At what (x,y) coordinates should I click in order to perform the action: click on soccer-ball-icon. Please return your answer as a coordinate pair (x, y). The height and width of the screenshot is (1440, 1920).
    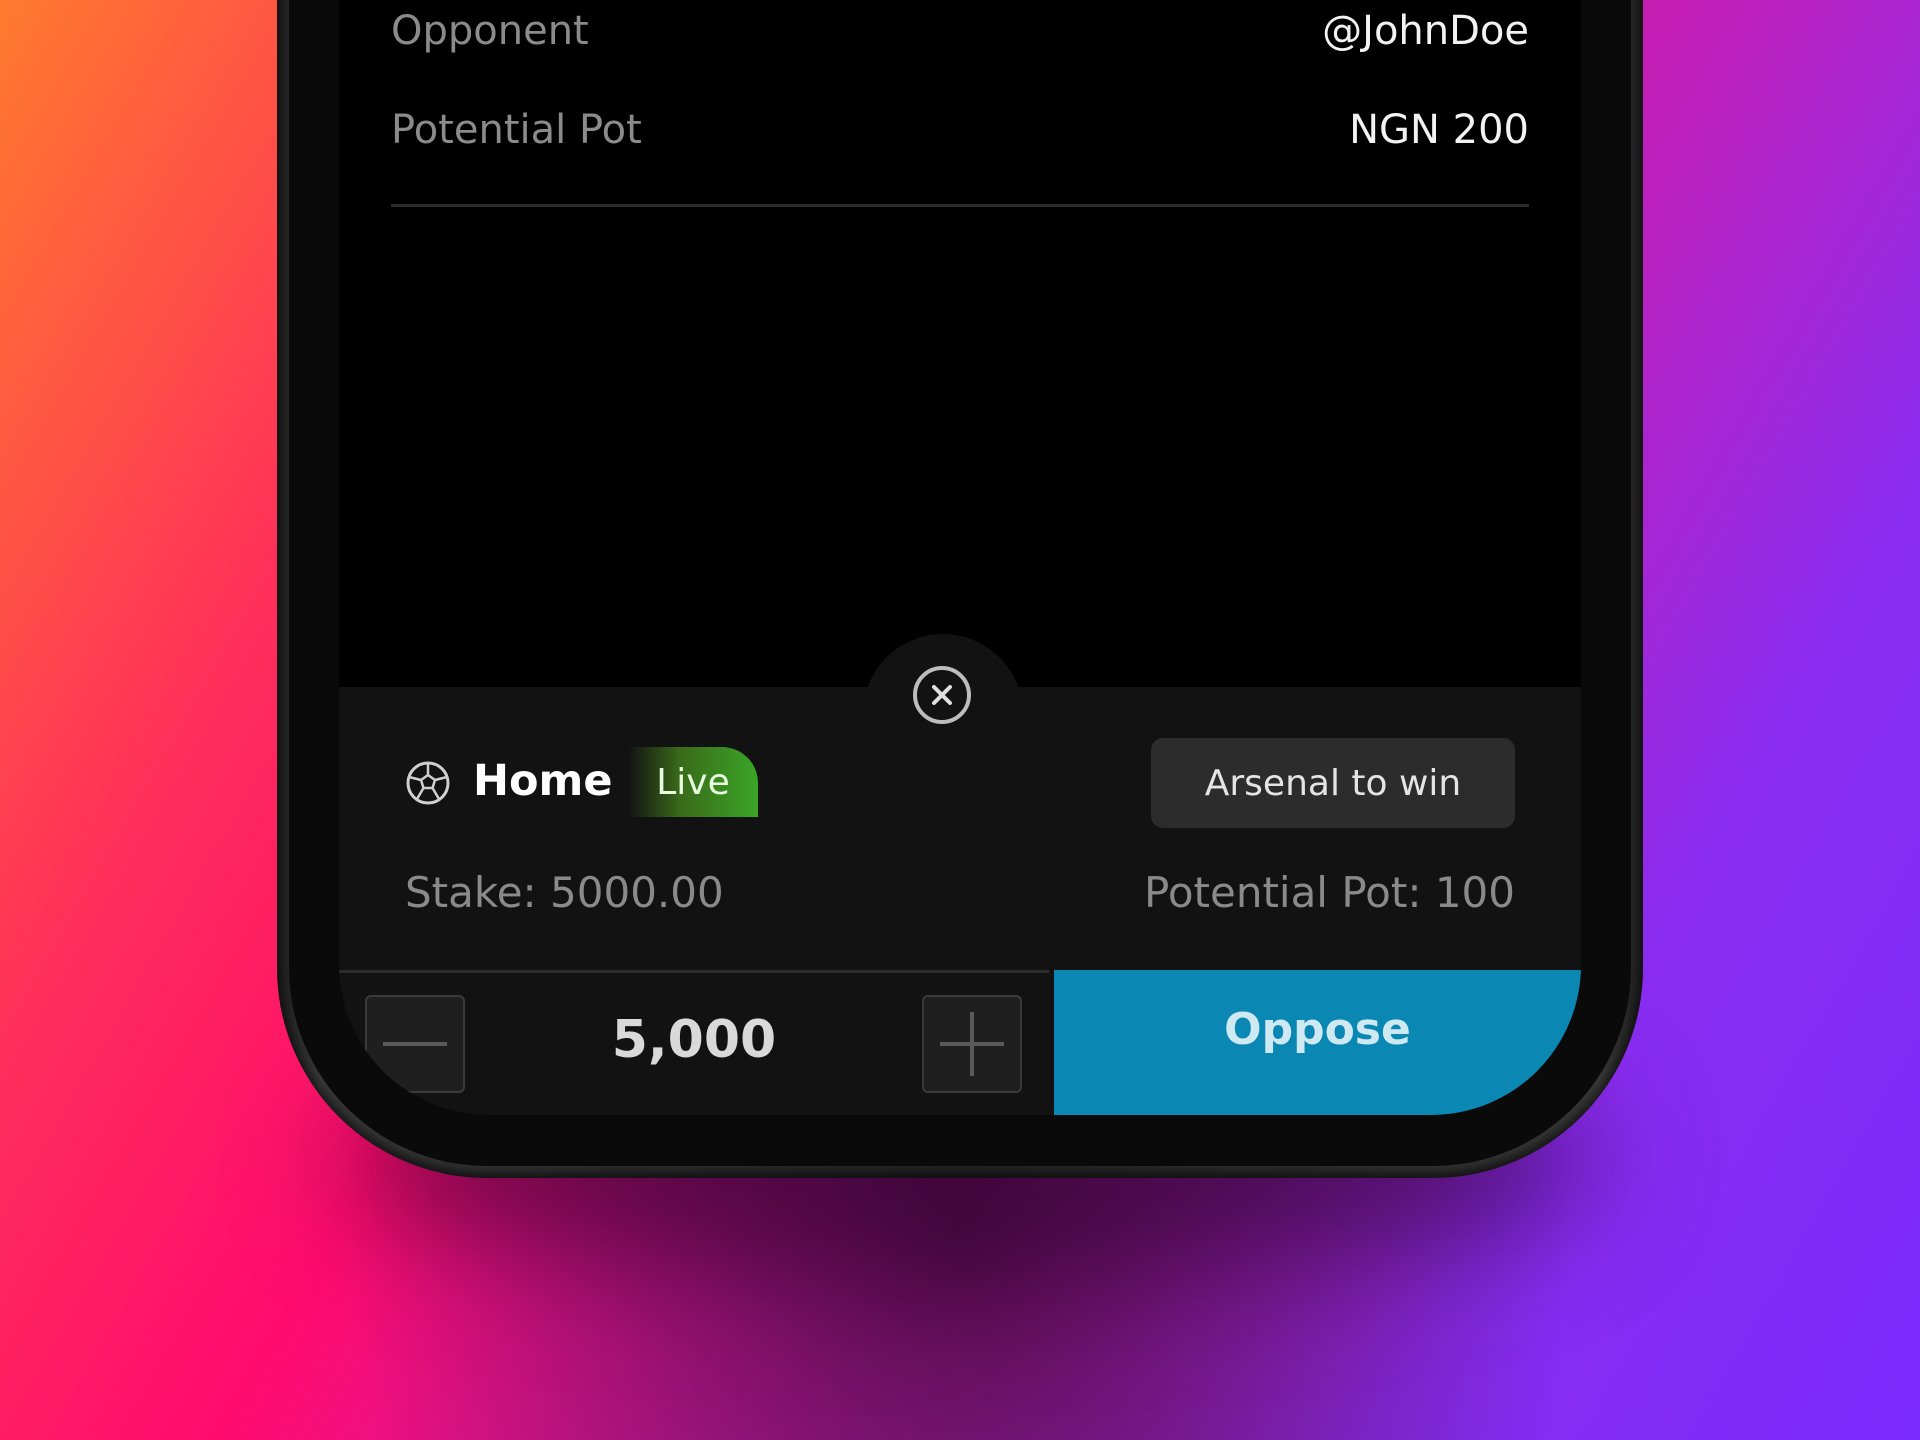
    Looking at the image, I should click on (428, 783).